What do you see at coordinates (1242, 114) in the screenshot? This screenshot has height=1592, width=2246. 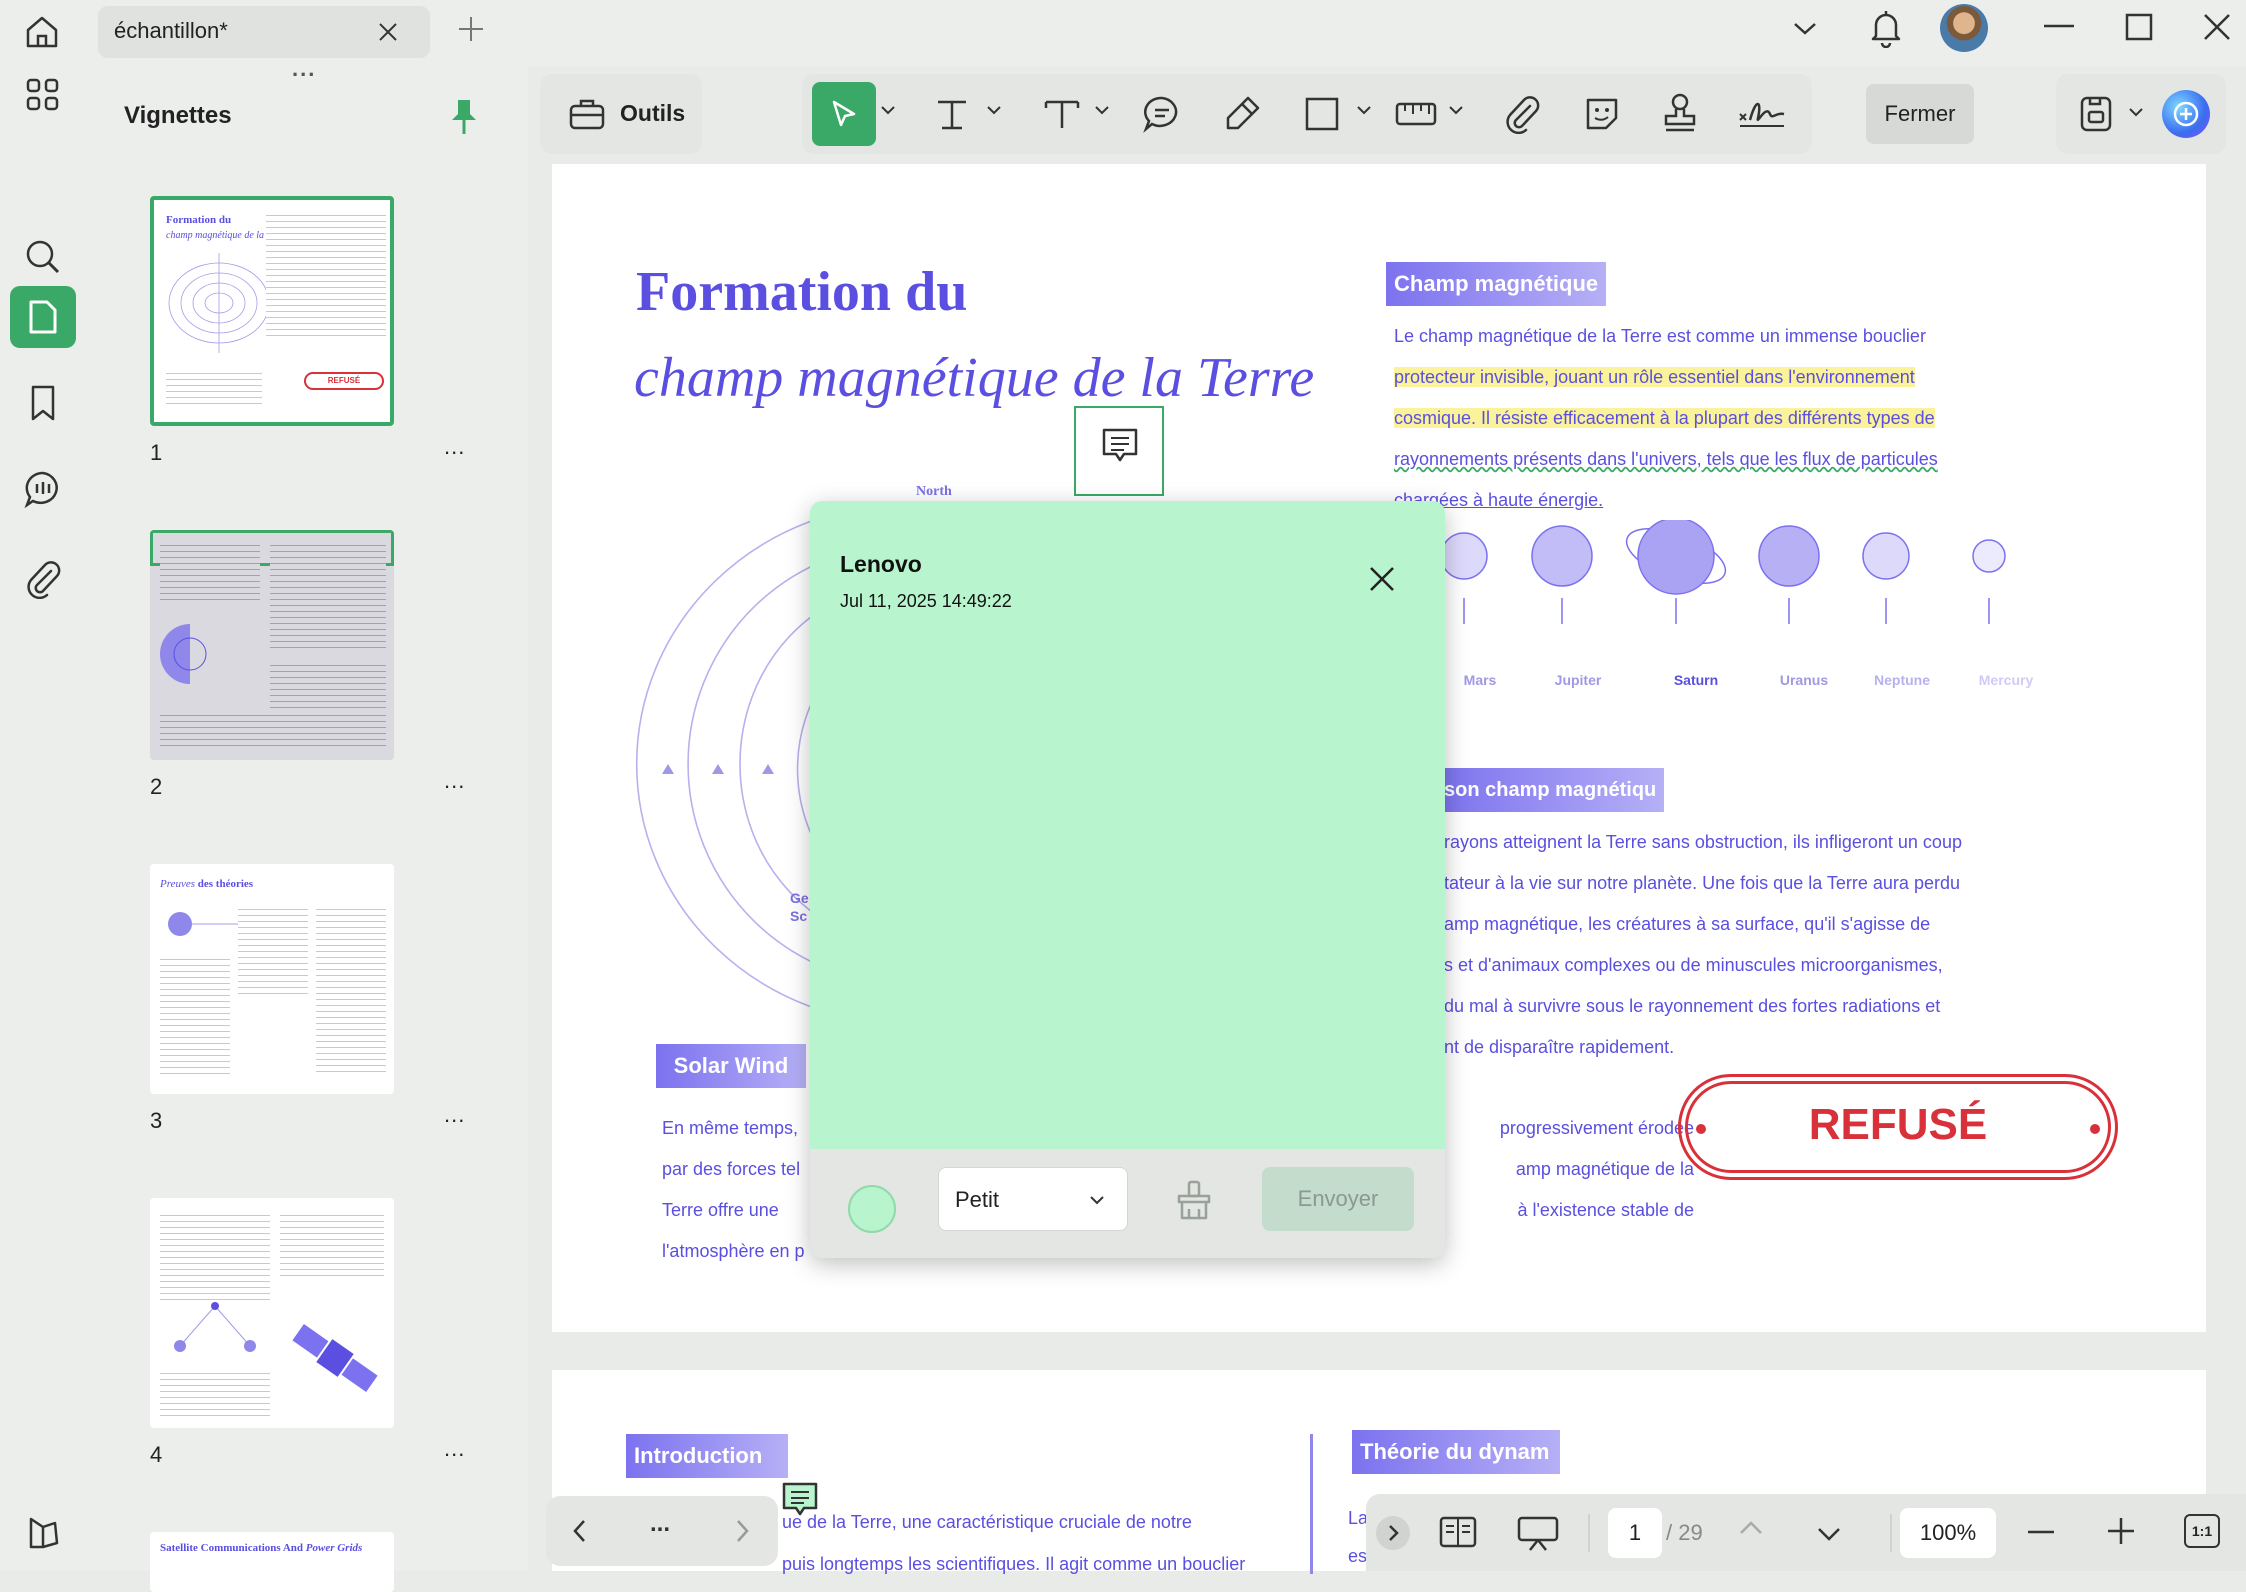 I see `highlighter-icon` at bounding box center [1242, 114].